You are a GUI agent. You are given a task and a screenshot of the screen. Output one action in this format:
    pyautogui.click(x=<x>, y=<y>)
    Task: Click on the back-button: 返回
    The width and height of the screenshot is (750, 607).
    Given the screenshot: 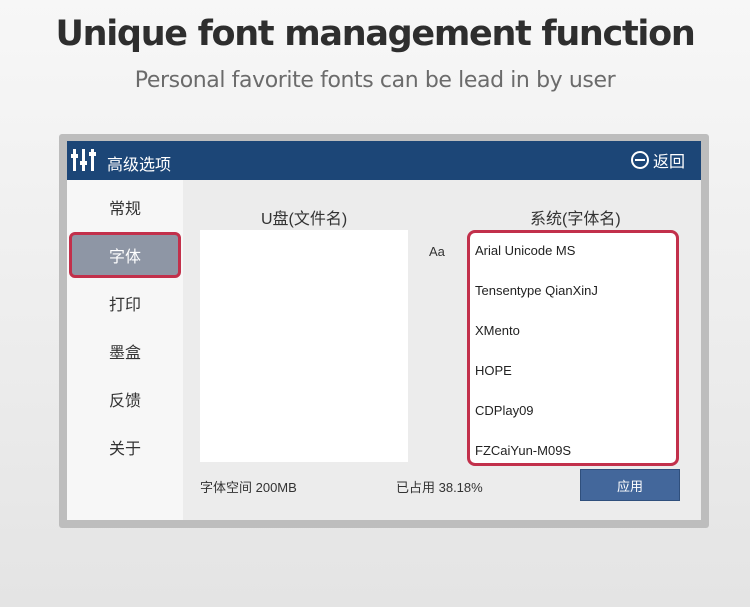 What is the action you would take?
    pyautogui.click(x=657, y=160)
    